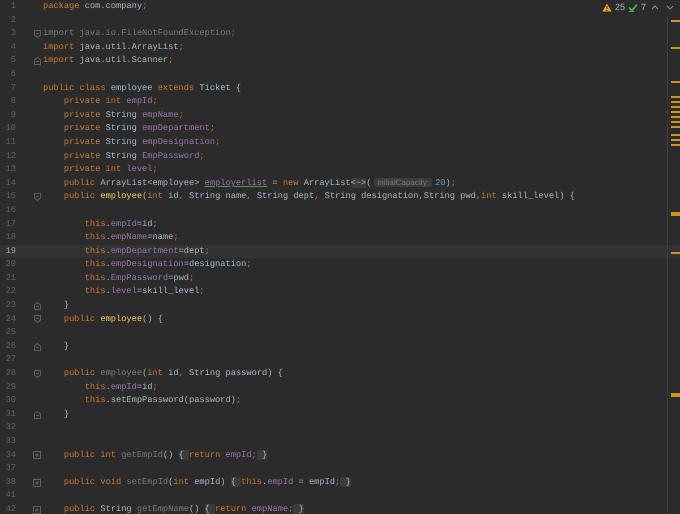  Describe the element at coordinates (10, 129) in the screenshot. I see `line-number: 10` at that location.